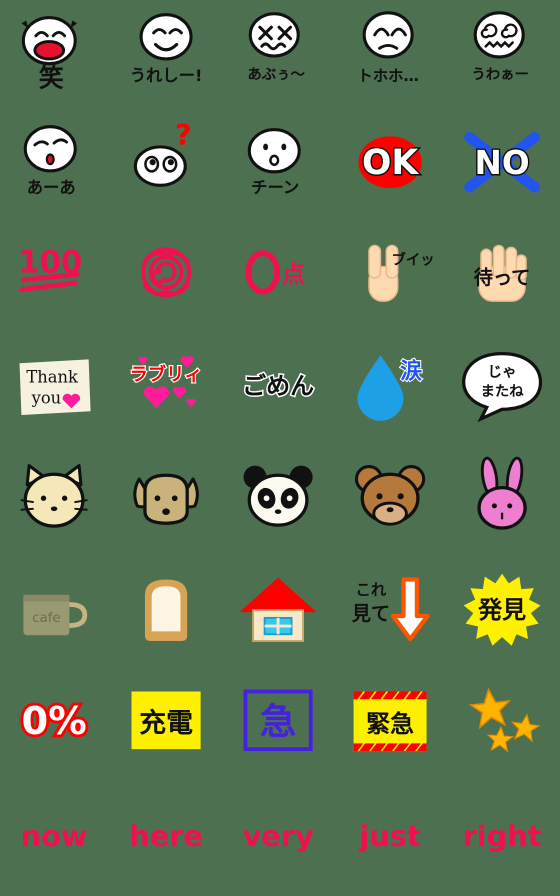 The height and width of the screenshot is (896, 560). I want to click on rabbit-face-icon, so click(504, 504).